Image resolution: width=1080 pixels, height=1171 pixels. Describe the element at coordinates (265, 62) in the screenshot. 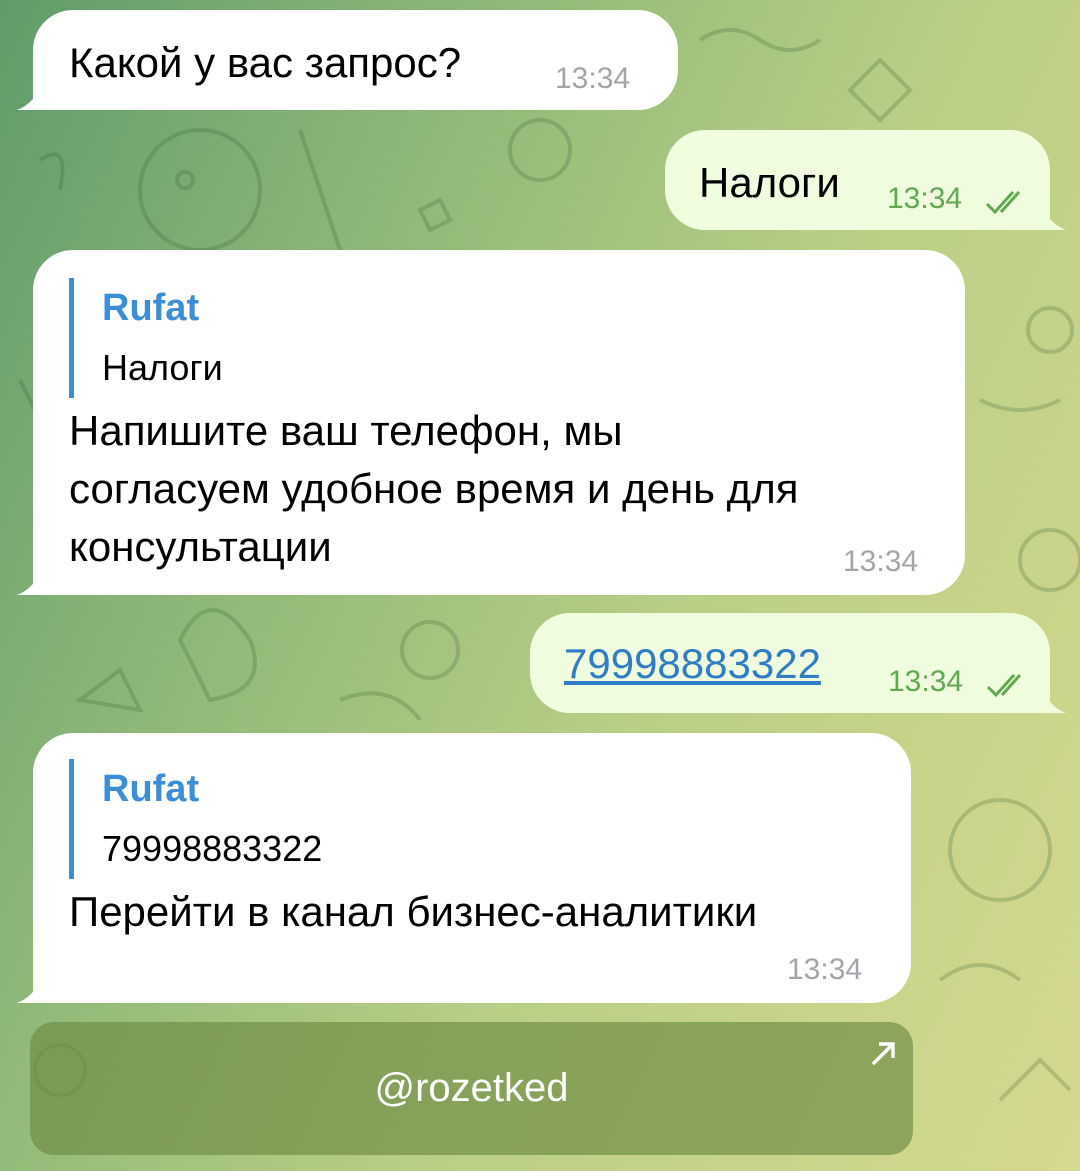

I see `message-text: Какой у вас запрос?` at that location.